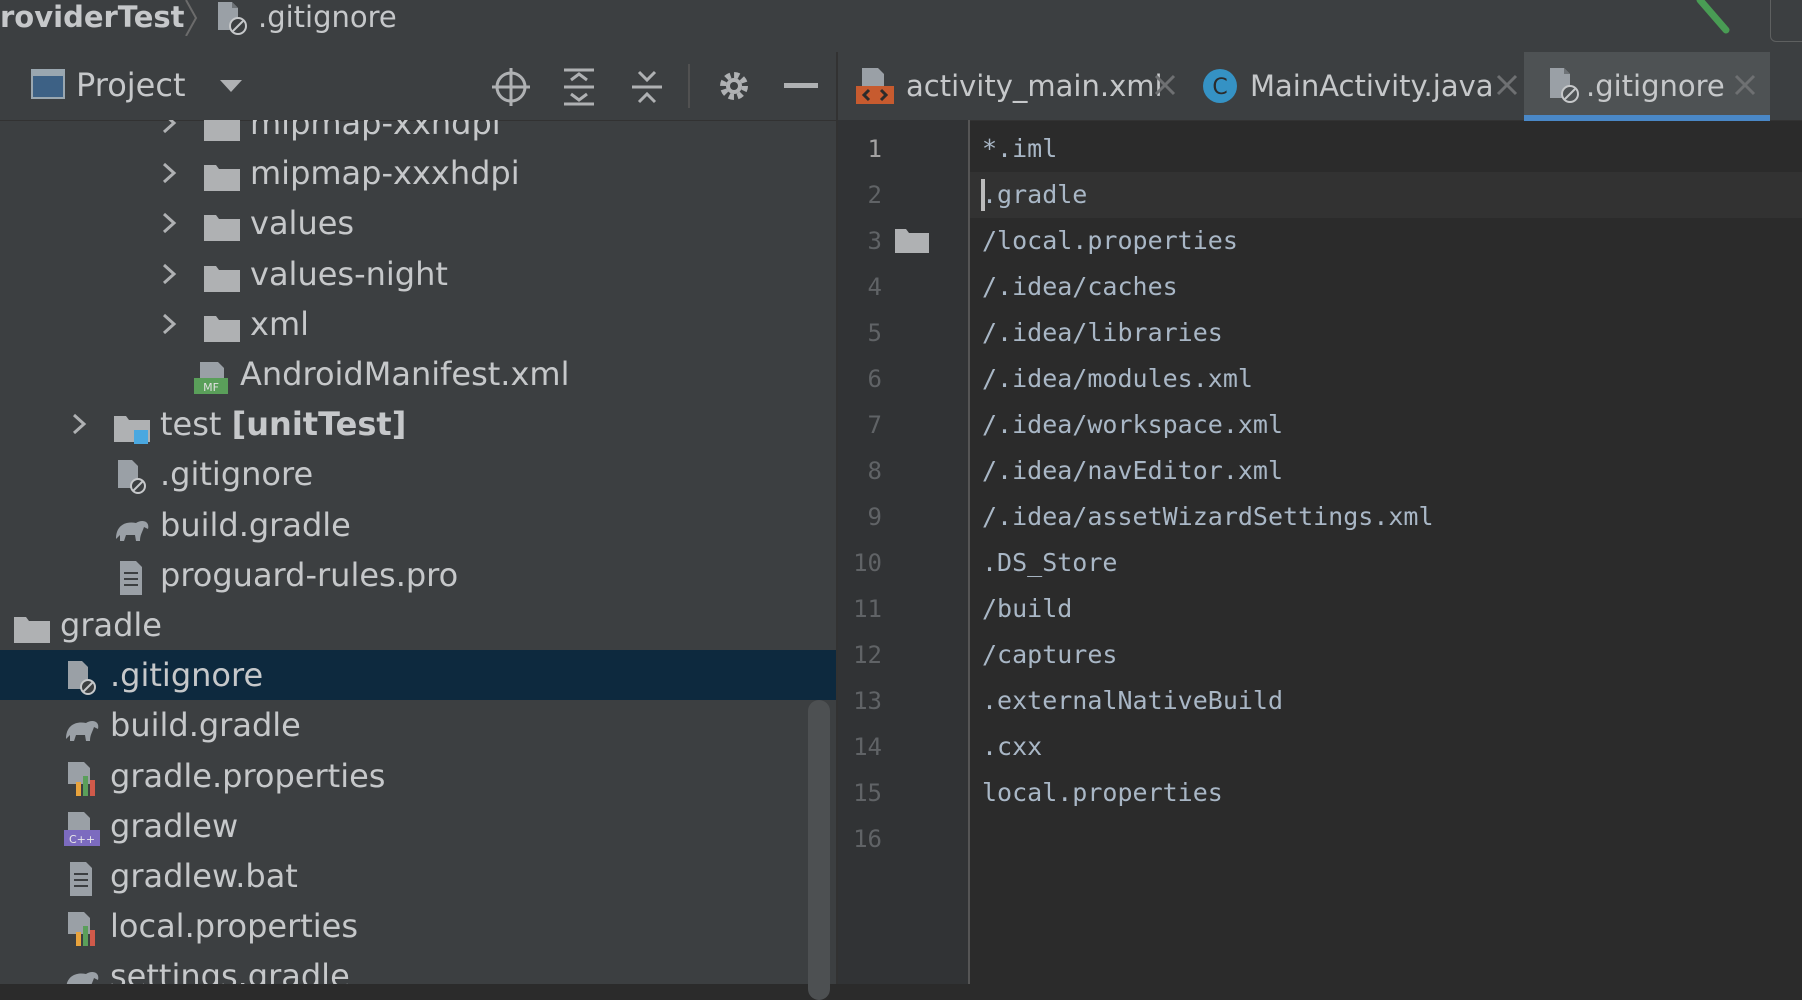 The image size is (1802, 1000). I want to click on code-line: /.idea/navEditor.xml, so click(1132, 471).